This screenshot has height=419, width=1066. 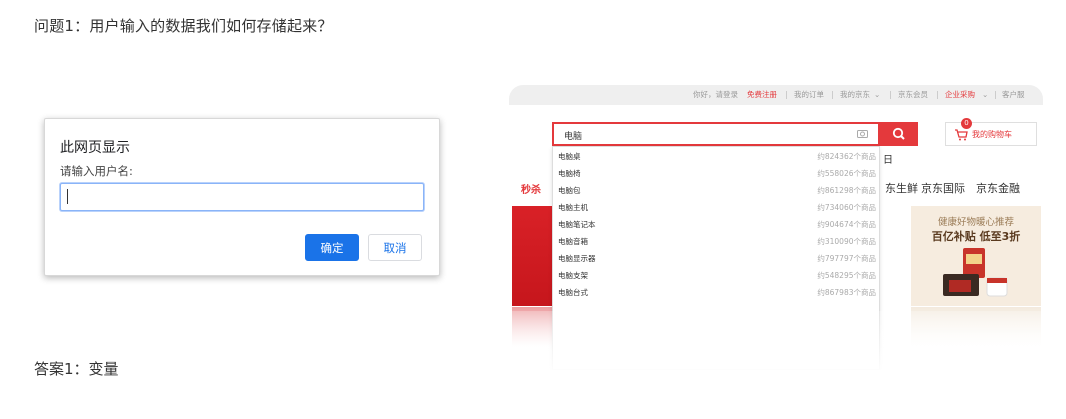 What do you see at coordinates (531, 188) in the screenshot?
I see `nav-item-seckill: 秒杀` at bounding box center [531, 188].